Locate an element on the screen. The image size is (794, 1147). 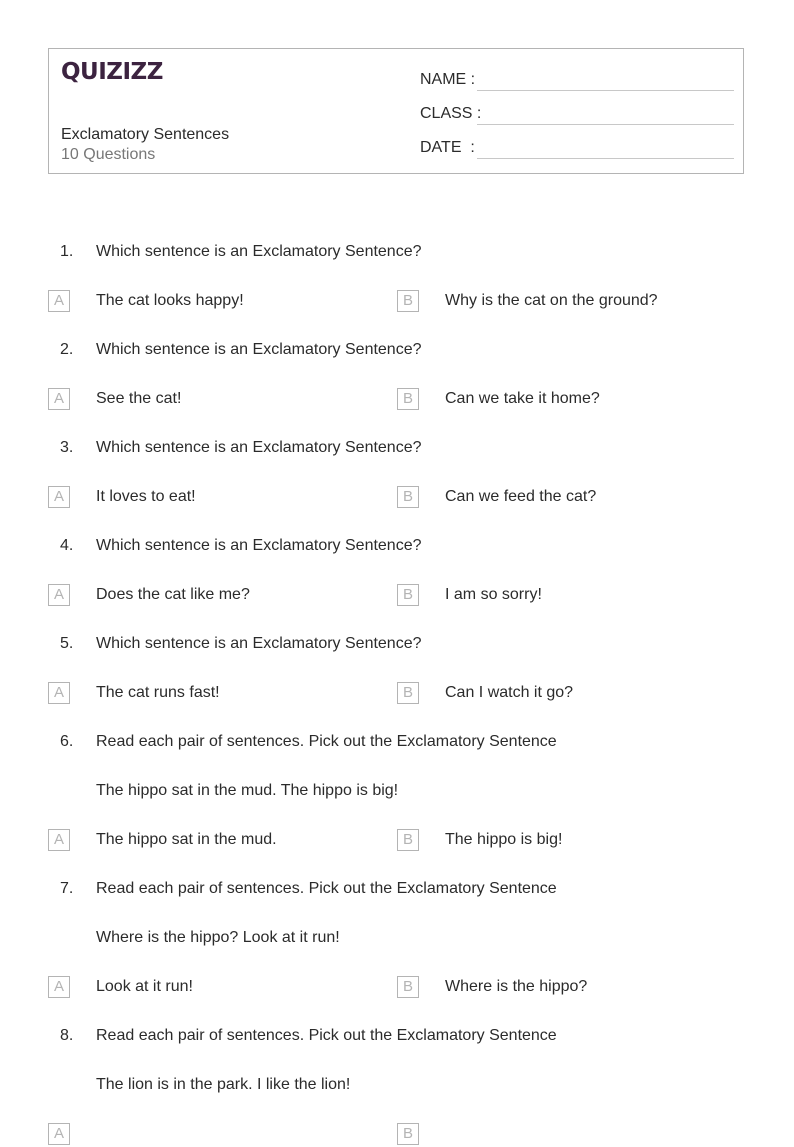
option-b-text: Why is the cat on the ground? is located at coordinates (551, 300).